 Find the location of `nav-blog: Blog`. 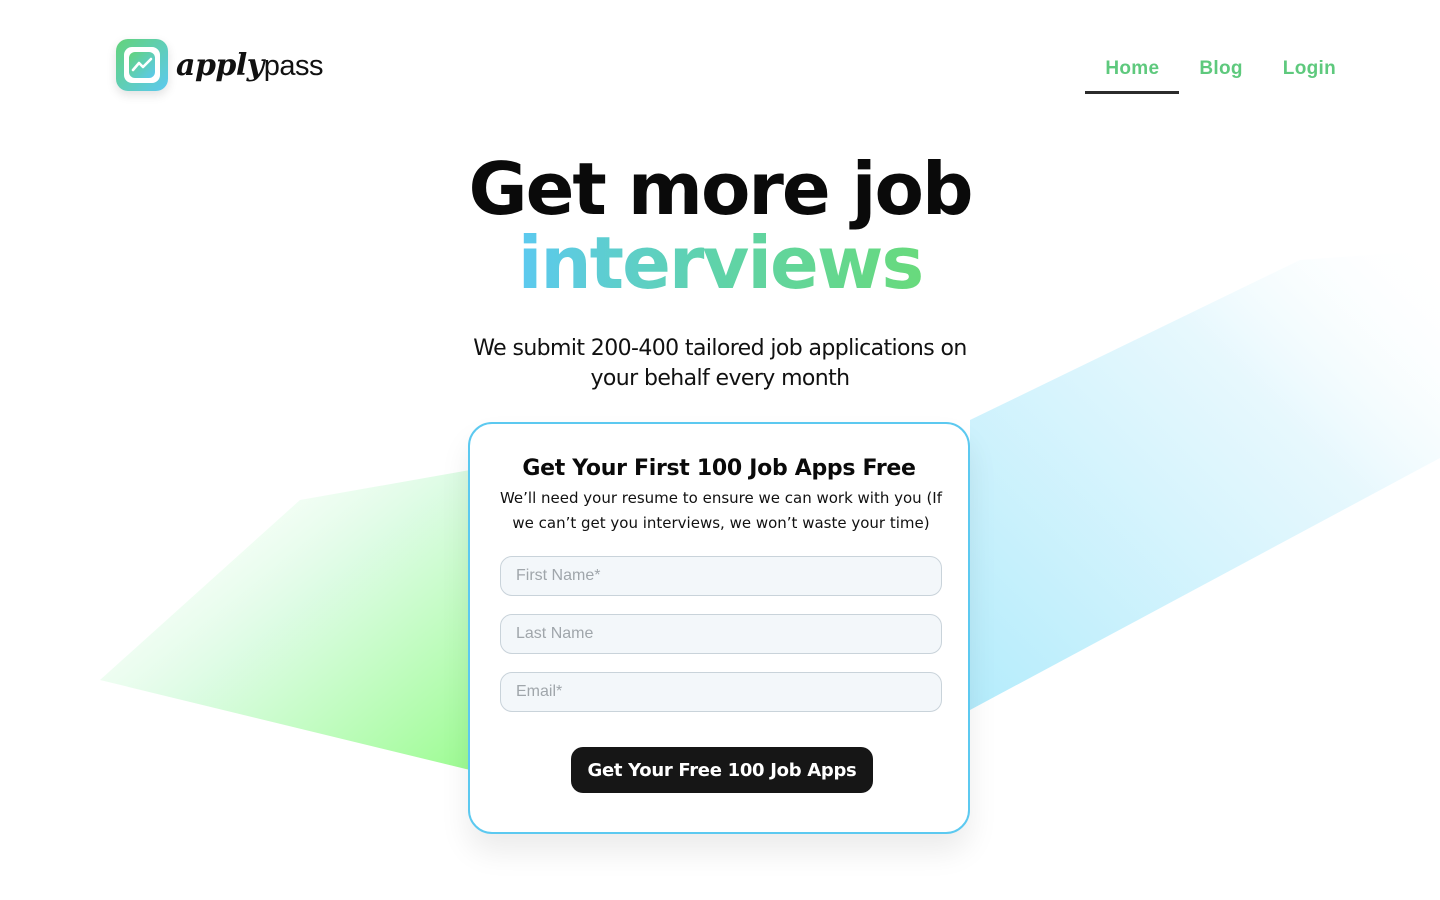

nav-blog: Blog is located at coordinates (1220, 69).